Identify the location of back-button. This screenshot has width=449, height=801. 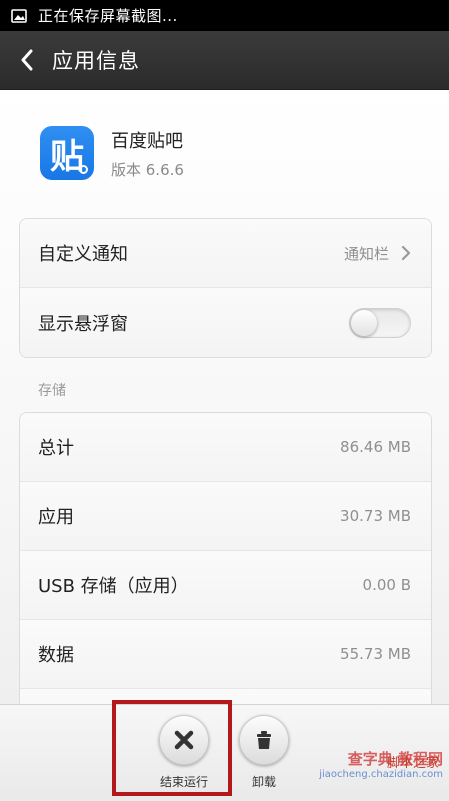
(27, 60).